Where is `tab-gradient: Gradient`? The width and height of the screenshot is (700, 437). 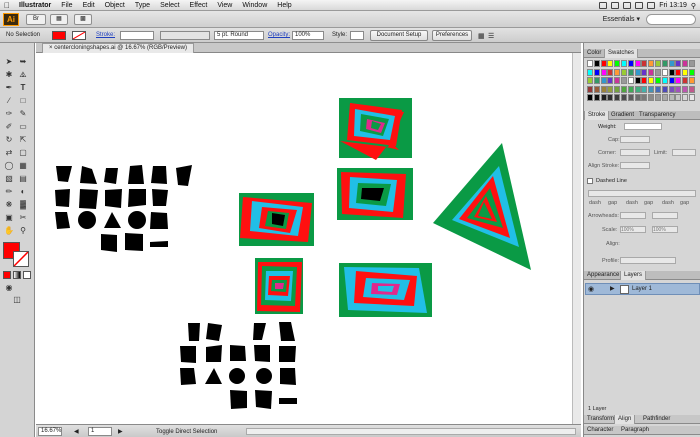
tab-gradient: Gradient is located at coordinates (622, 115).